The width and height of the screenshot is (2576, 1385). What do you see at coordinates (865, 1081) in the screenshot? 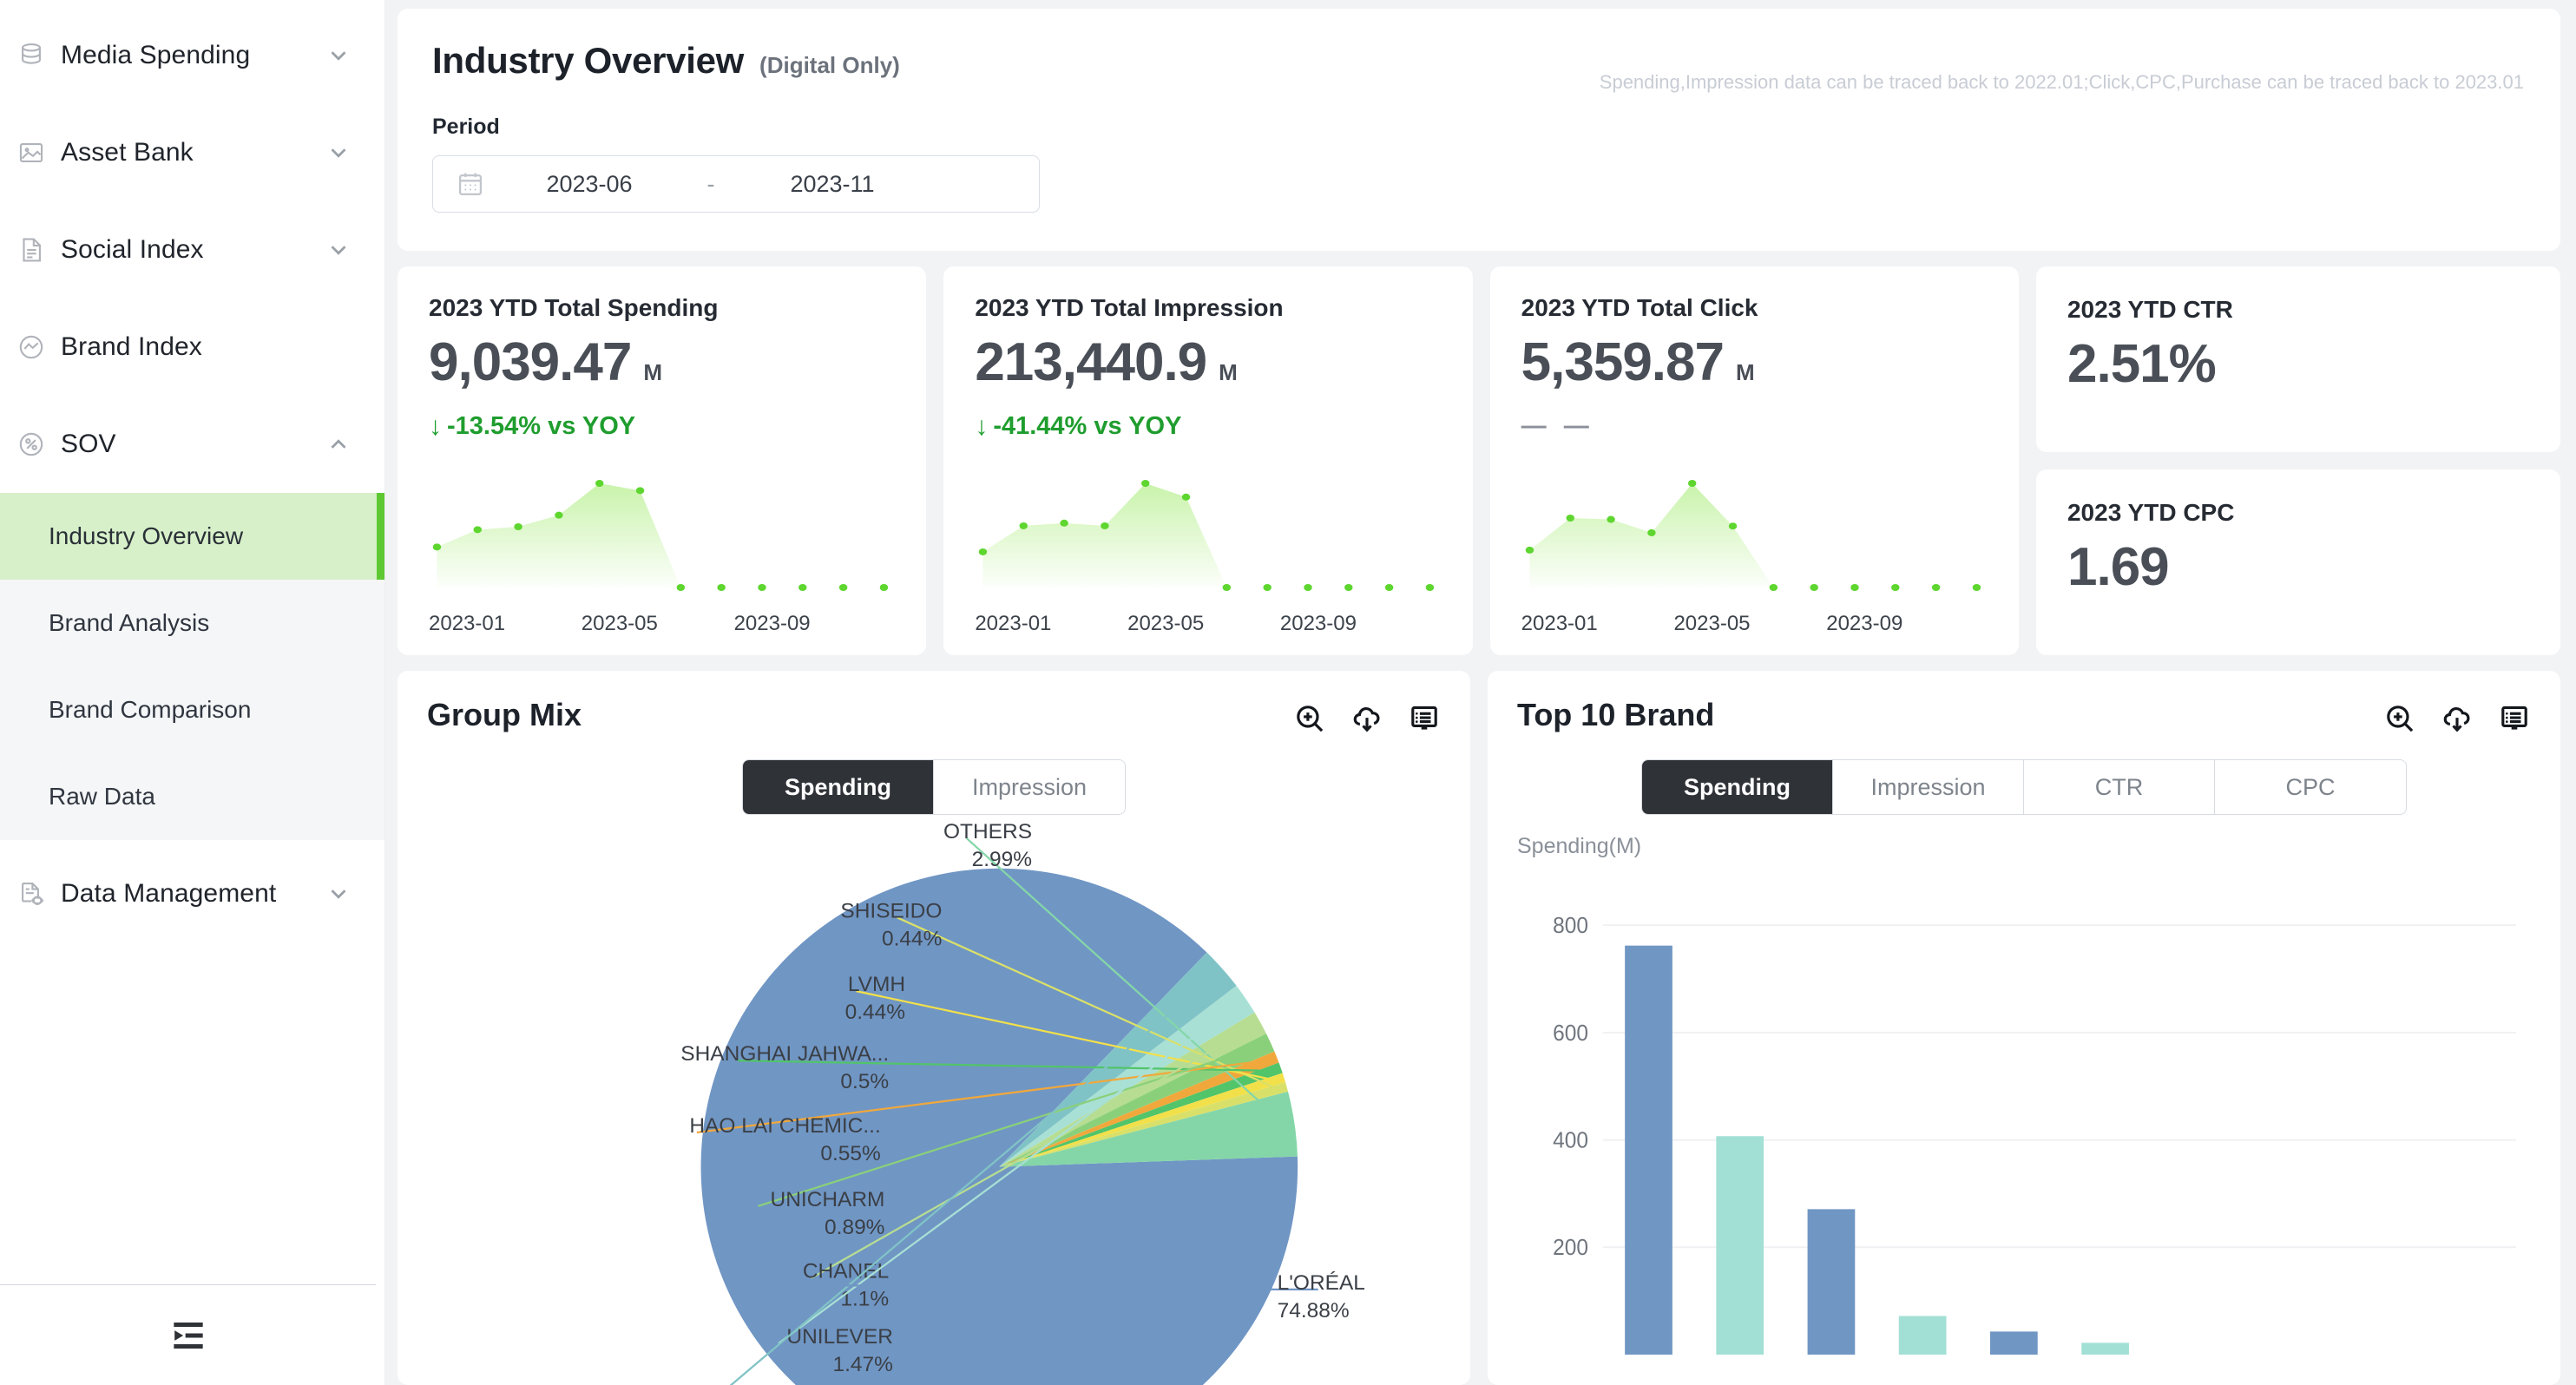
I see `pie-slice-value: 0.5%` at bounding box center [865, 1081].